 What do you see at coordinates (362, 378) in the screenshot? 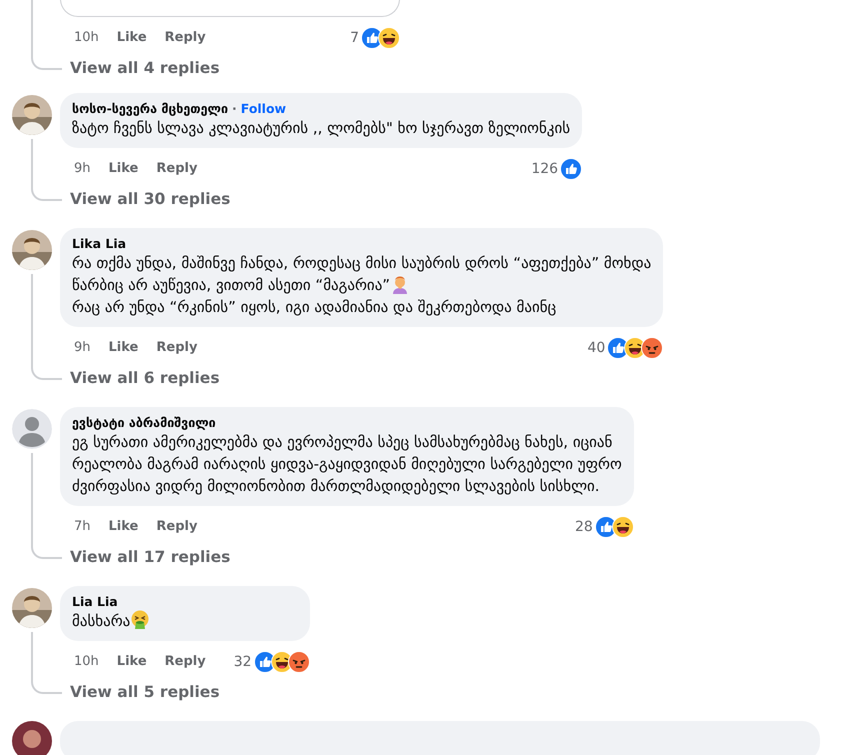
I see `view-replies-link: View all 6 replies` at bounding box center [362, 378].